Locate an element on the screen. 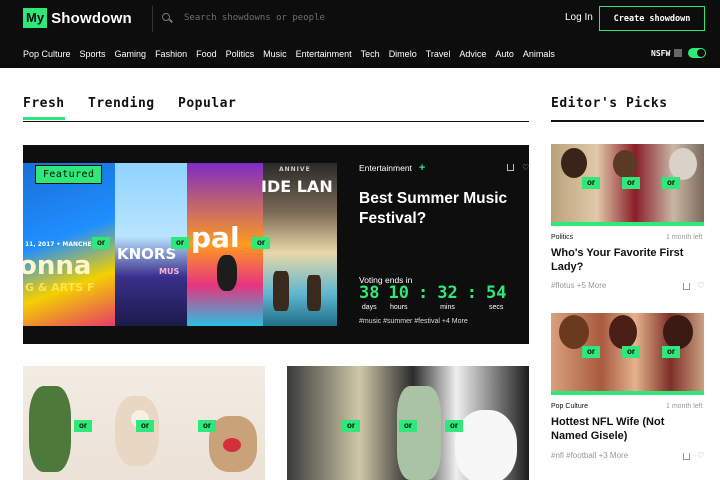 The width and height of the screenshot is (720, 480). nsfw-info-icon is located at coordinates (678, 53).